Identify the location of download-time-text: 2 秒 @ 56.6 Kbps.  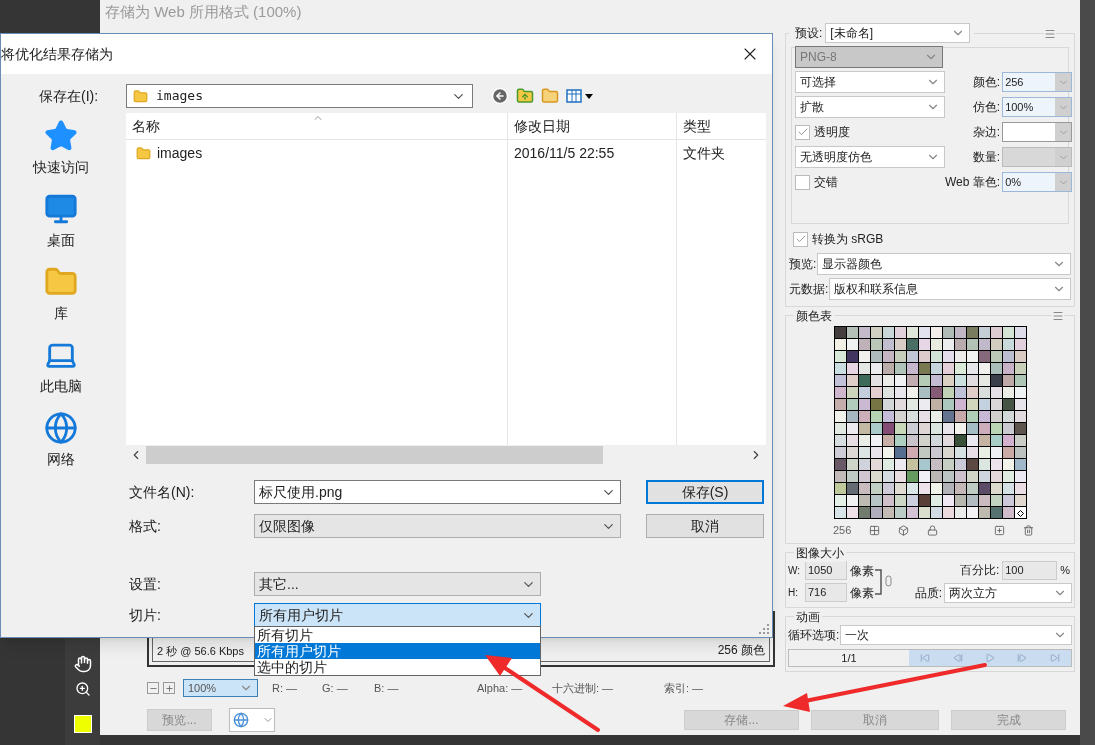
(200, 651).